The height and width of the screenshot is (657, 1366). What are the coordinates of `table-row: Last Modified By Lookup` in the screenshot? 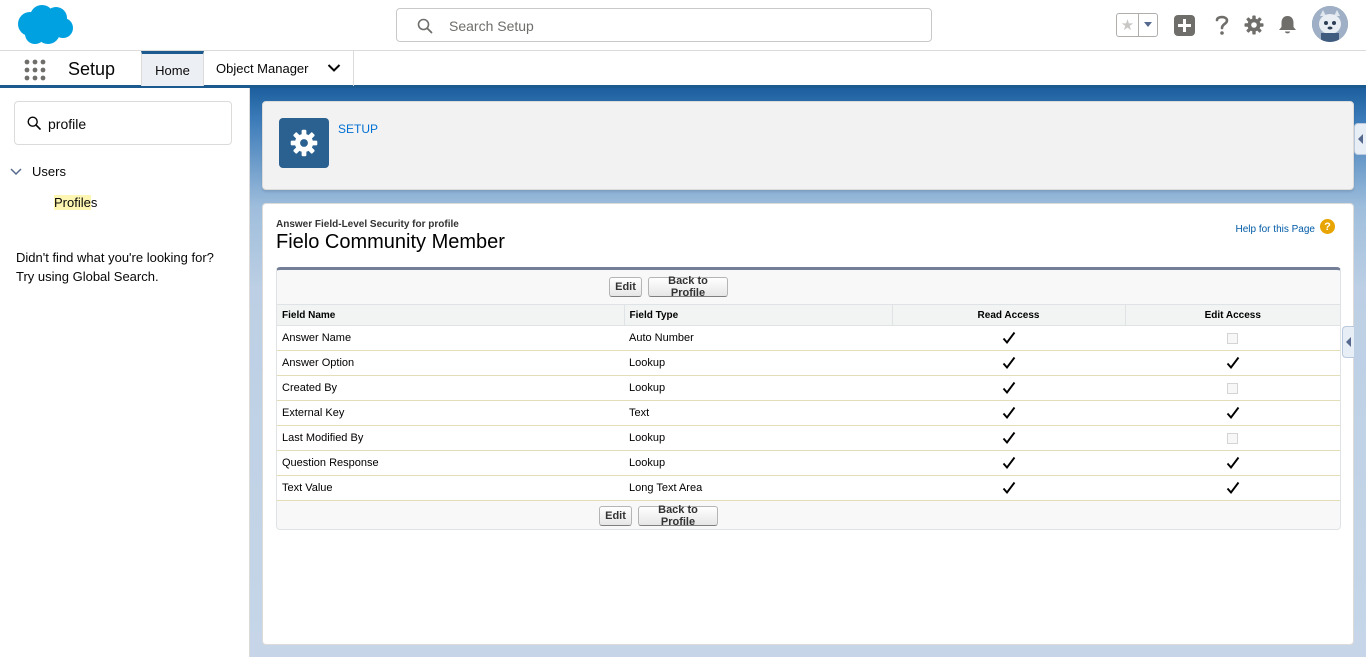 It's located at (808, 438).